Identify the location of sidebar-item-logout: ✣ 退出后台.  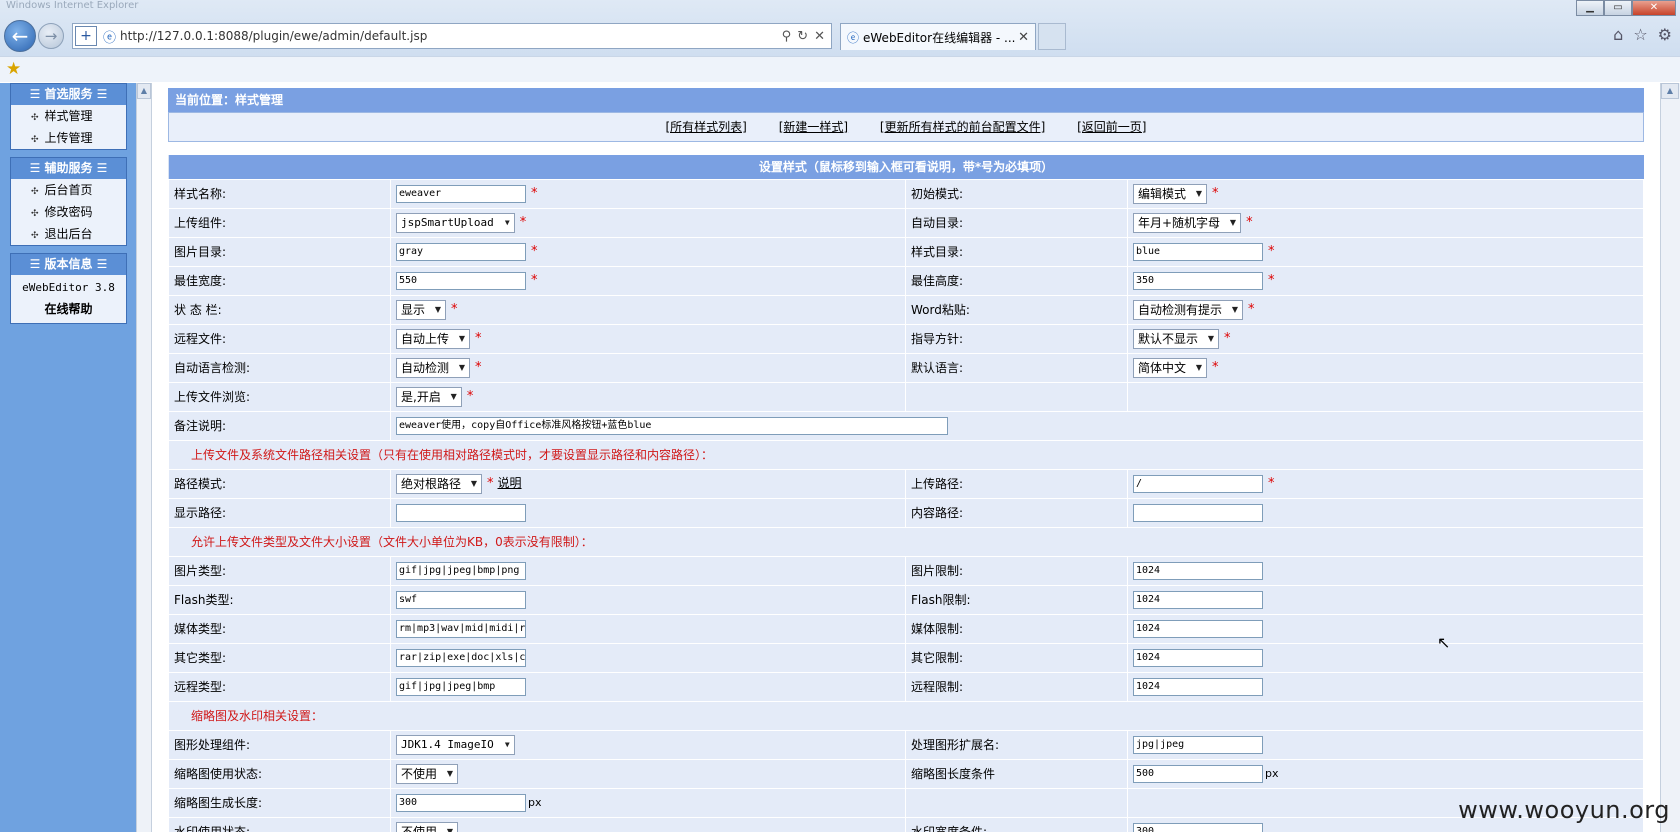
(68, 234).